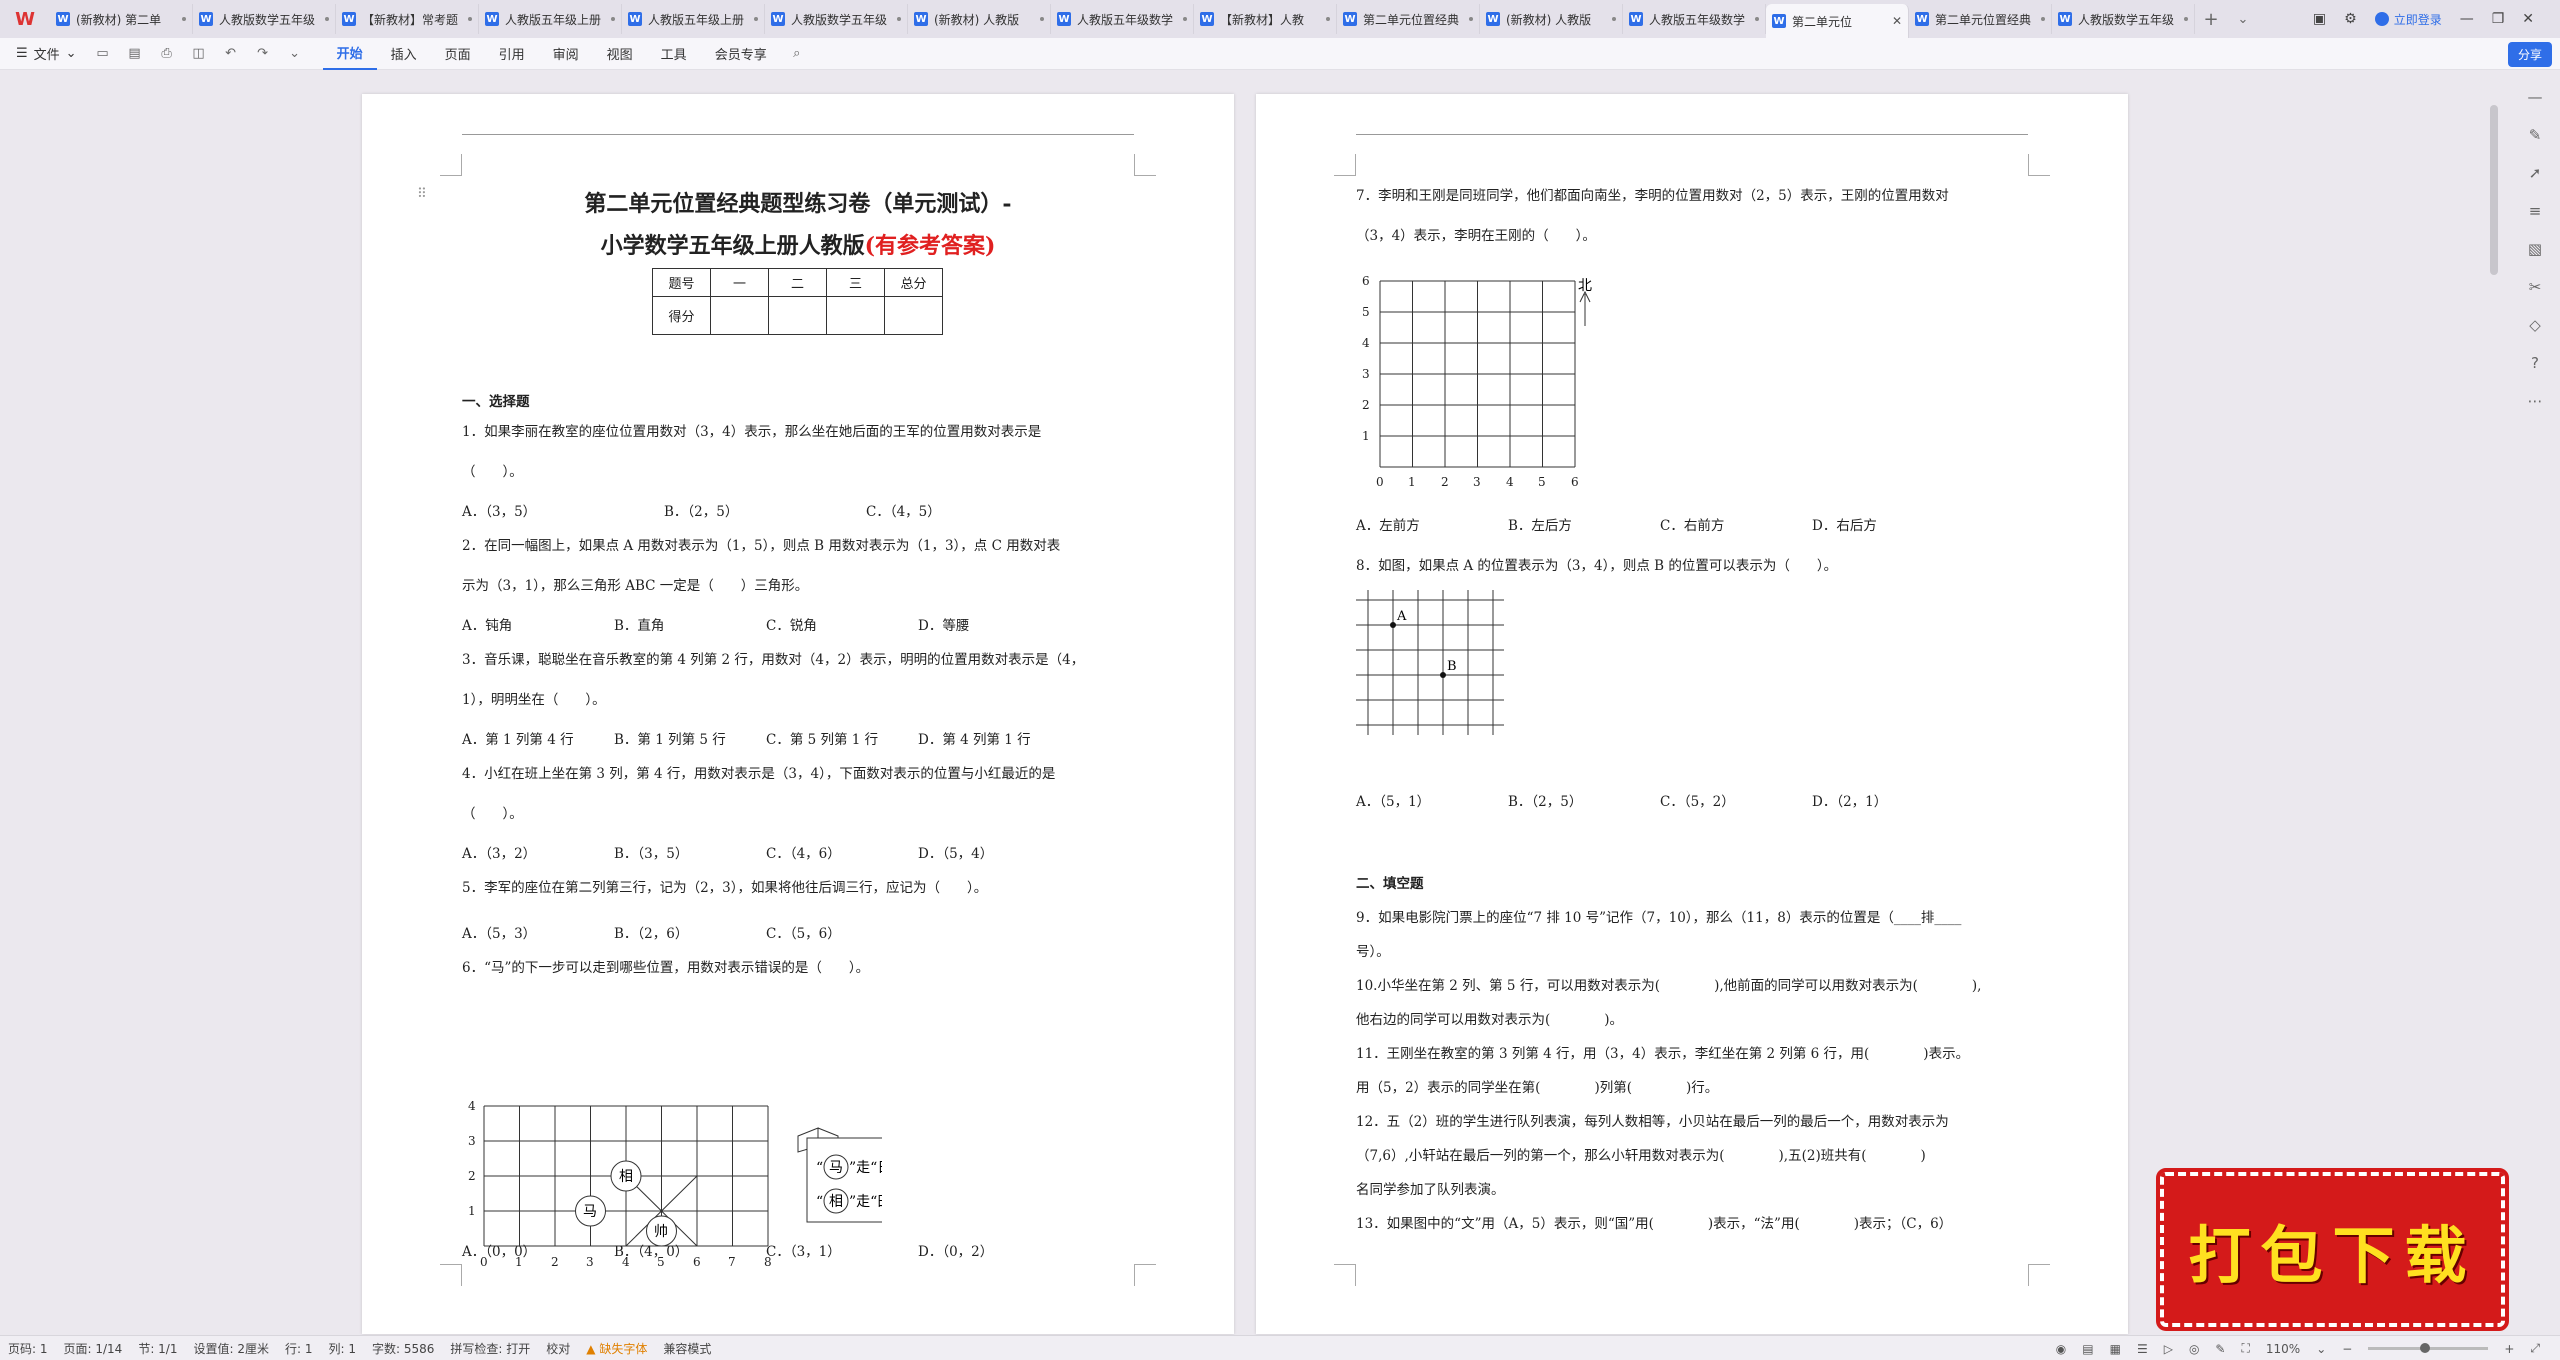 This screenshot has height=1360, width=2560. Describe the element at coordinates (2194, 1349) in the screenshot. I see `globe-icon: ◎` at that location.